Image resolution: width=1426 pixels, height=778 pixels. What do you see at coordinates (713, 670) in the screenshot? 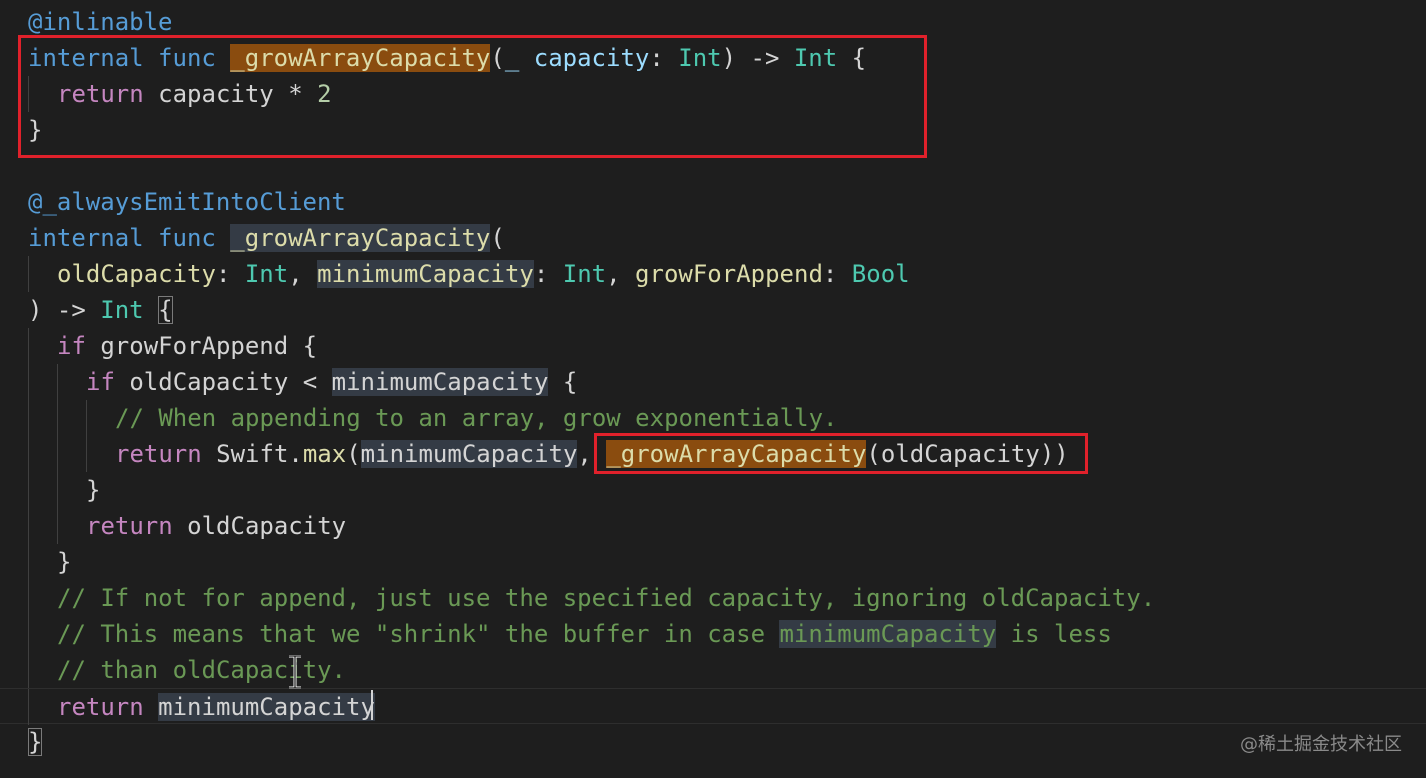
I see `code-line: // than oldCapacity.` at bounding box center [713, 670].